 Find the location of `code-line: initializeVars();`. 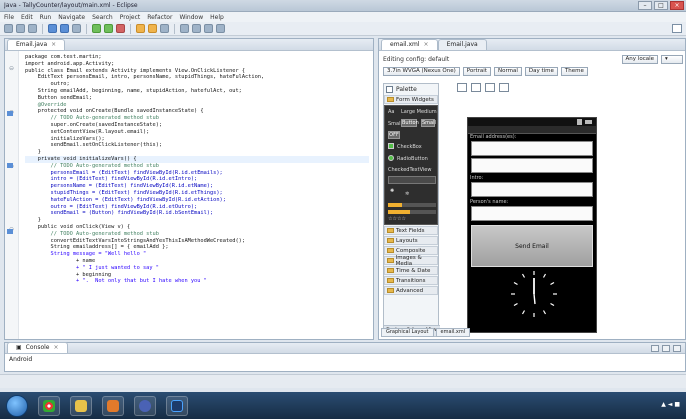

code-line: initializeVars(); is located at coordinates (65, 138).